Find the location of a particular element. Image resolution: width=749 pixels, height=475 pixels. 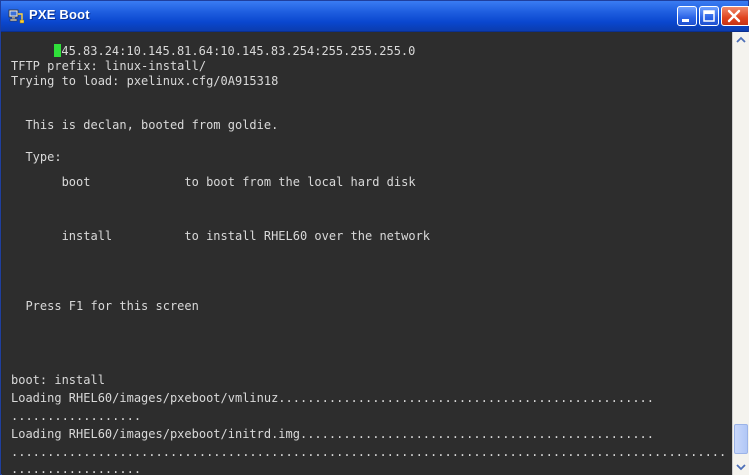

press-f1-line: Press F1 for this screen is located at coordinates (105, 306).